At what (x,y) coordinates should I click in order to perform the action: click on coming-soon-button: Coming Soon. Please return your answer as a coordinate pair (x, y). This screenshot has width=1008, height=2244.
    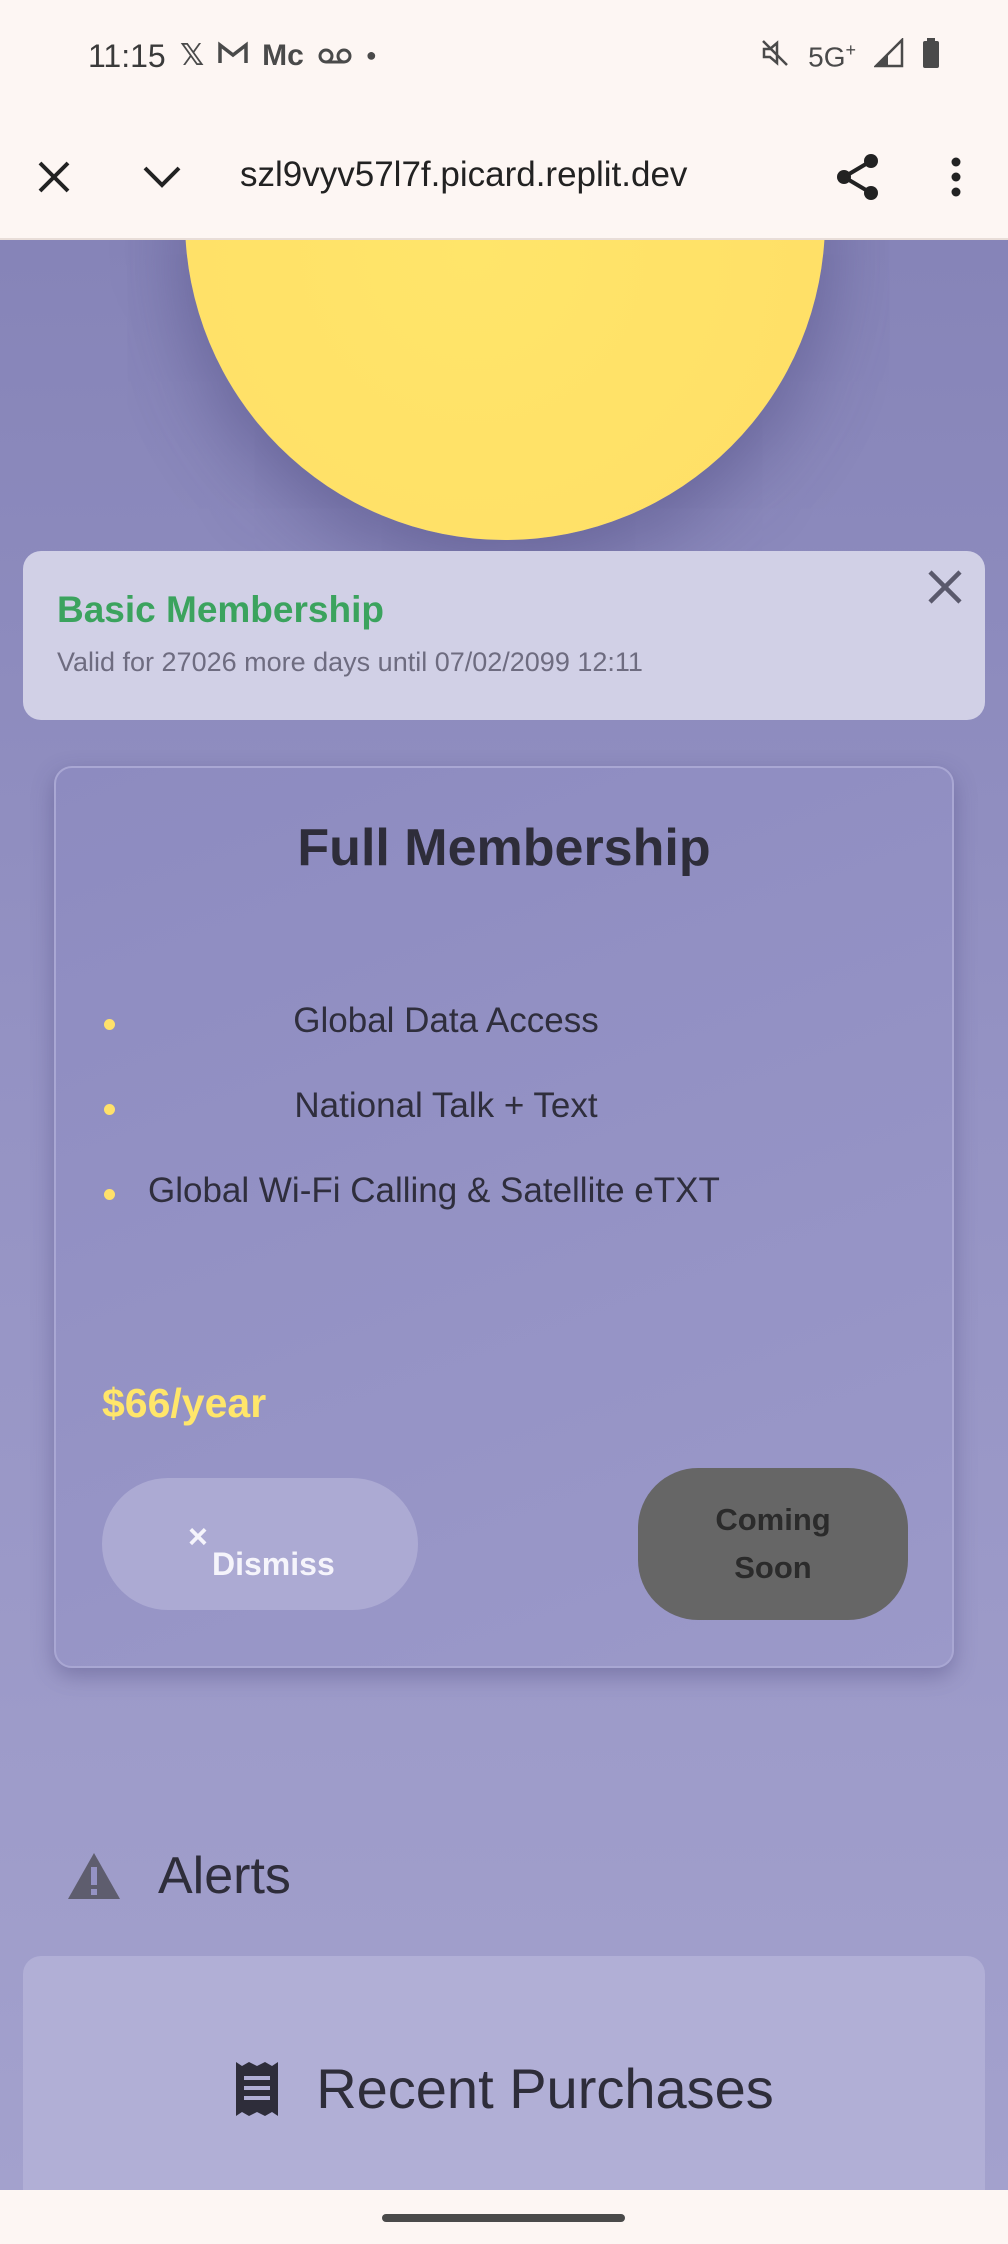
    Looking at the image, I should click on (773, 1544).